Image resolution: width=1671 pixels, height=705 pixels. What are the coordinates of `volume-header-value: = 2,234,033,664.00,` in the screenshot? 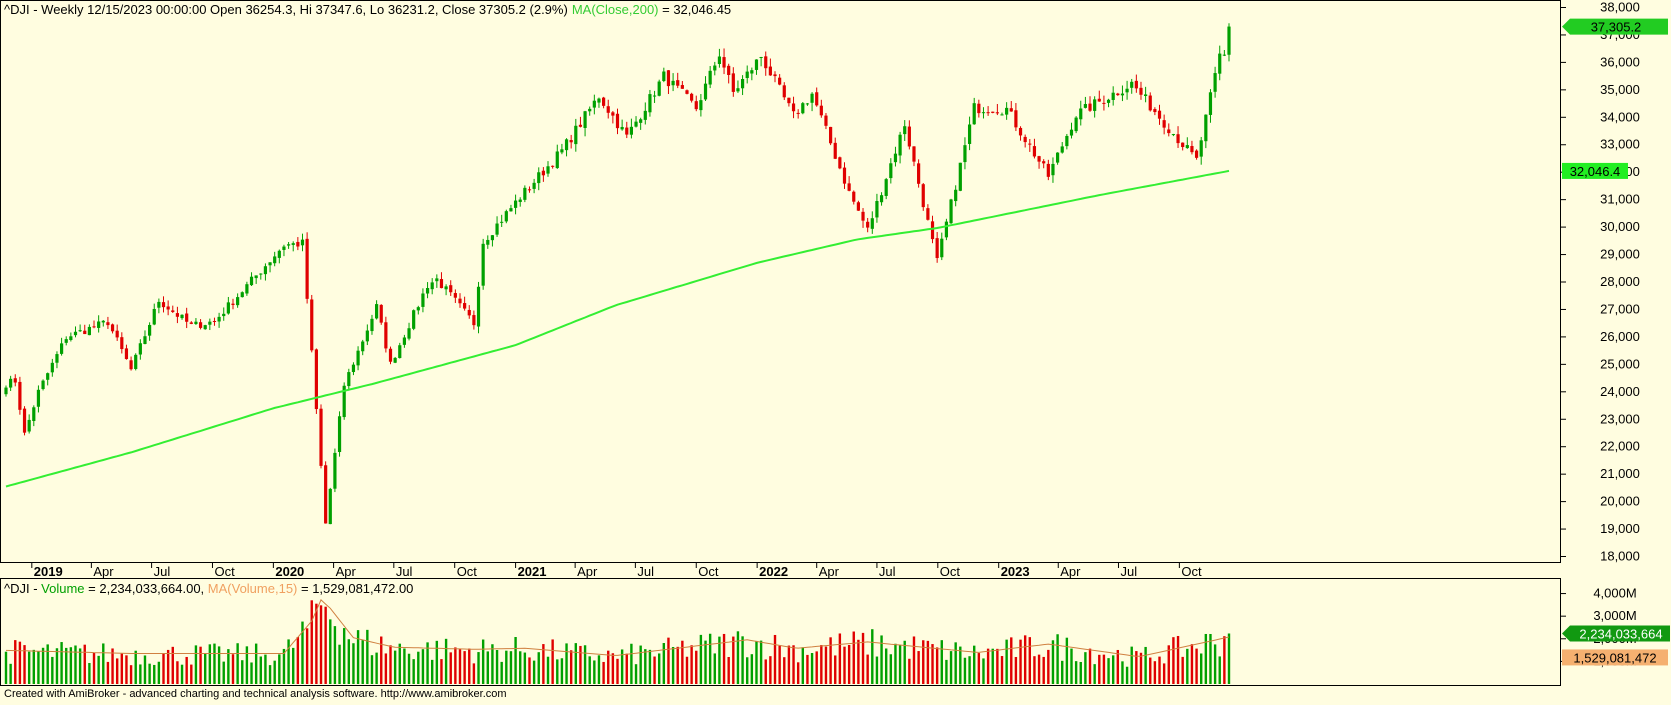 It's located at (146, 588).